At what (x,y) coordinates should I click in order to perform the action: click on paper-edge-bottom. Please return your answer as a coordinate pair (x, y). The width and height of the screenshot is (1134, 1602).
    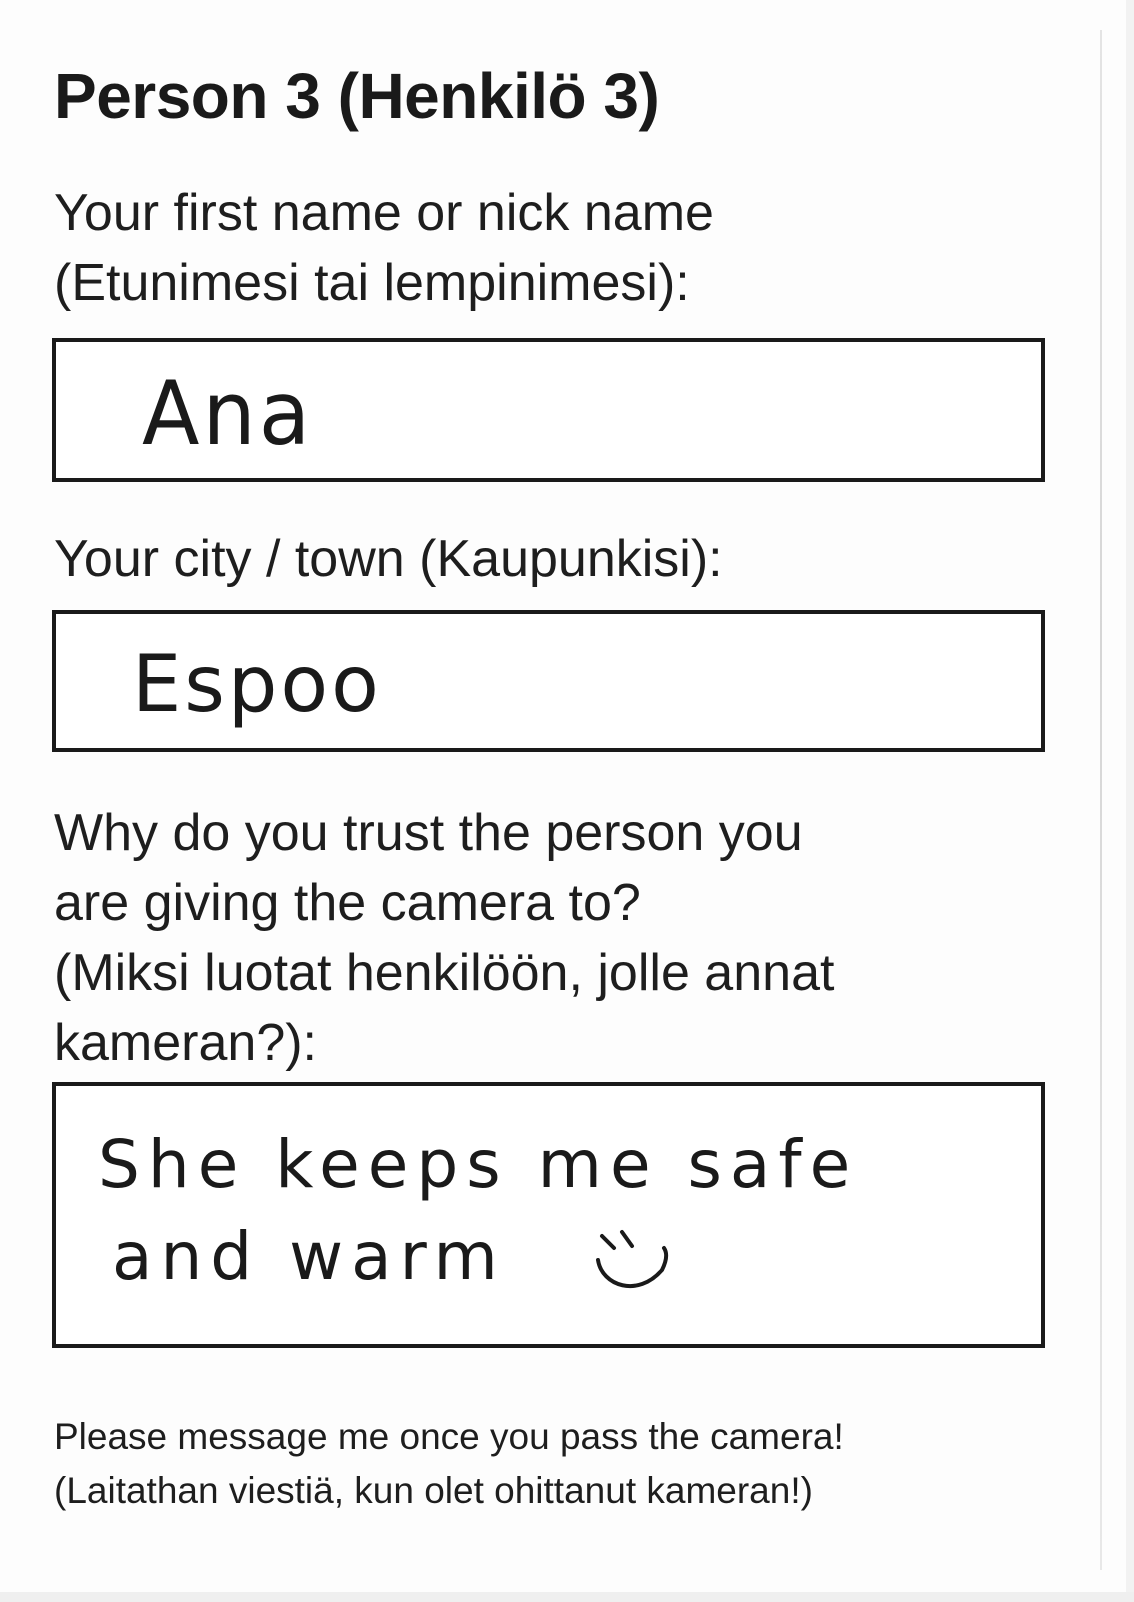
    Looking at the image, I should click on (567, 1597).